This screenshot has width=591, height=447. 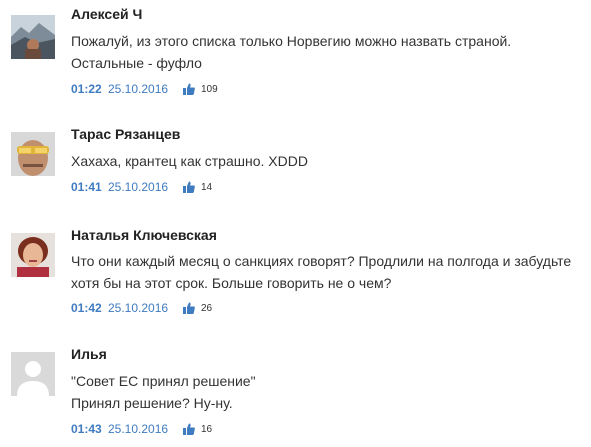 What do you see at coordinates (163, 381) in the screenshot?
I see `comment-text-line: "Совет ЕС принял решение"` at bounding box center [163, 381].